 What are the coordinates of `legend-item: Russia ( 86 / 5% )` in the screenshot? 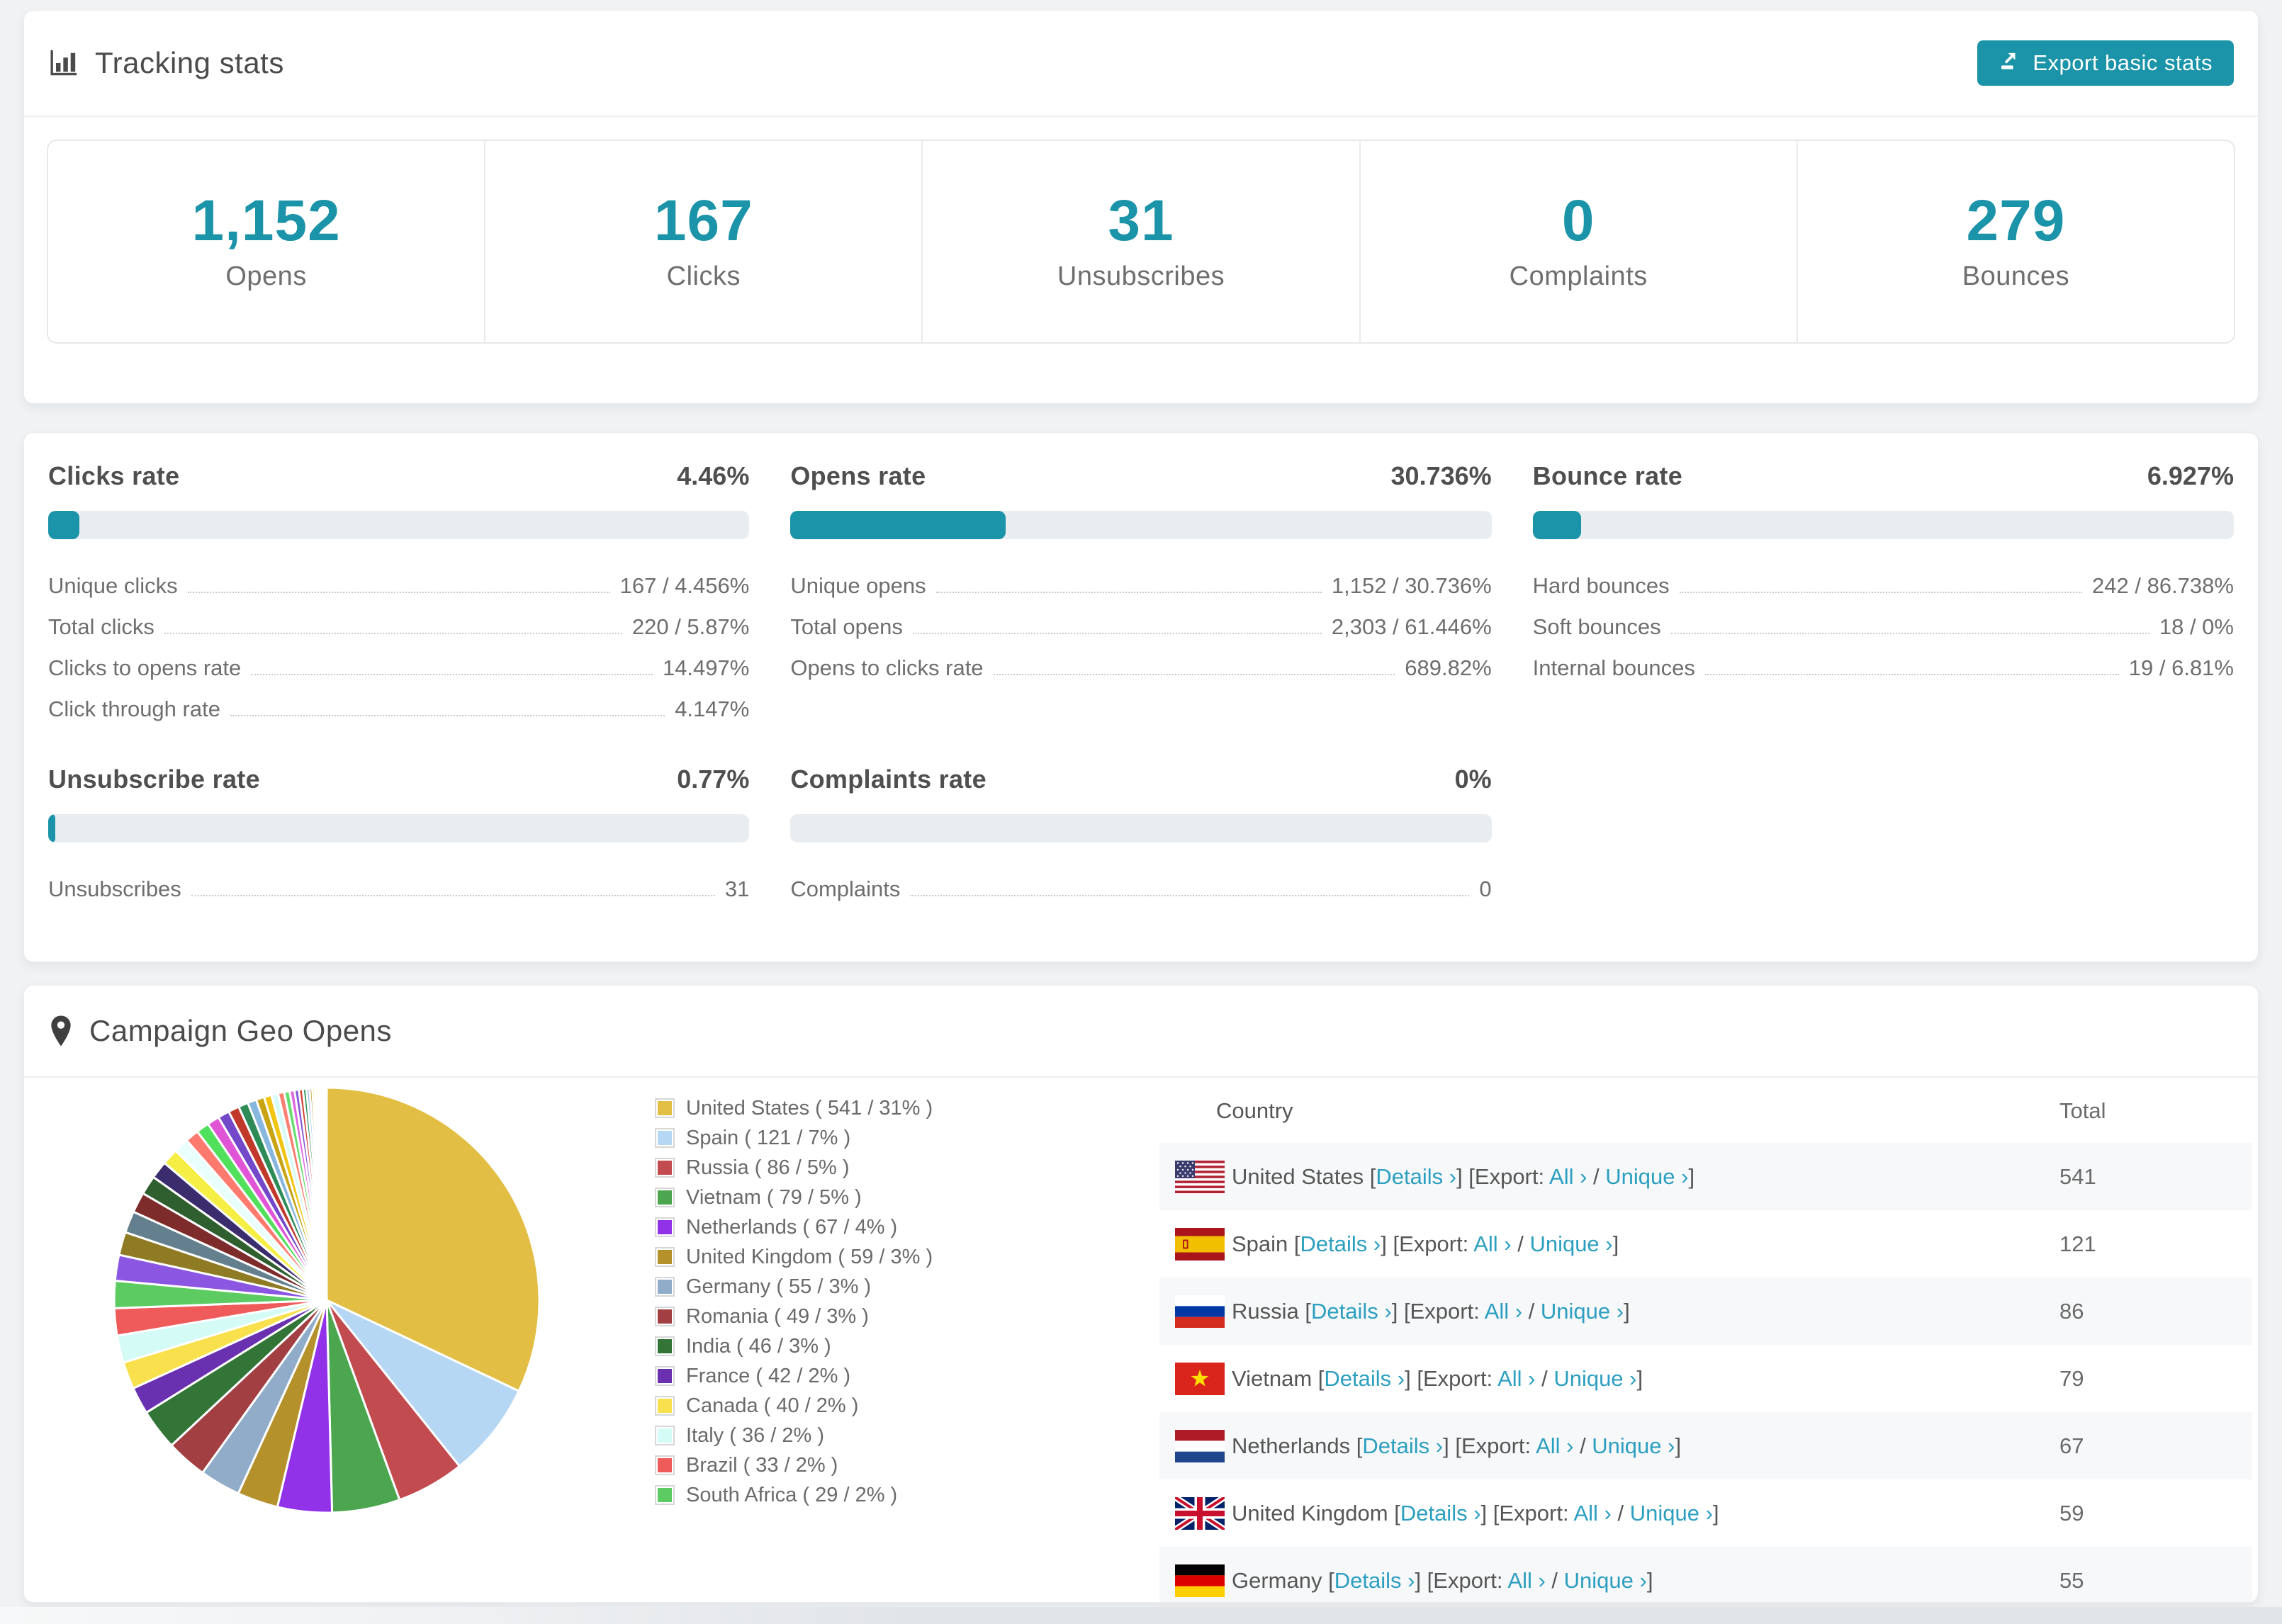 It's located at (794, 1168).